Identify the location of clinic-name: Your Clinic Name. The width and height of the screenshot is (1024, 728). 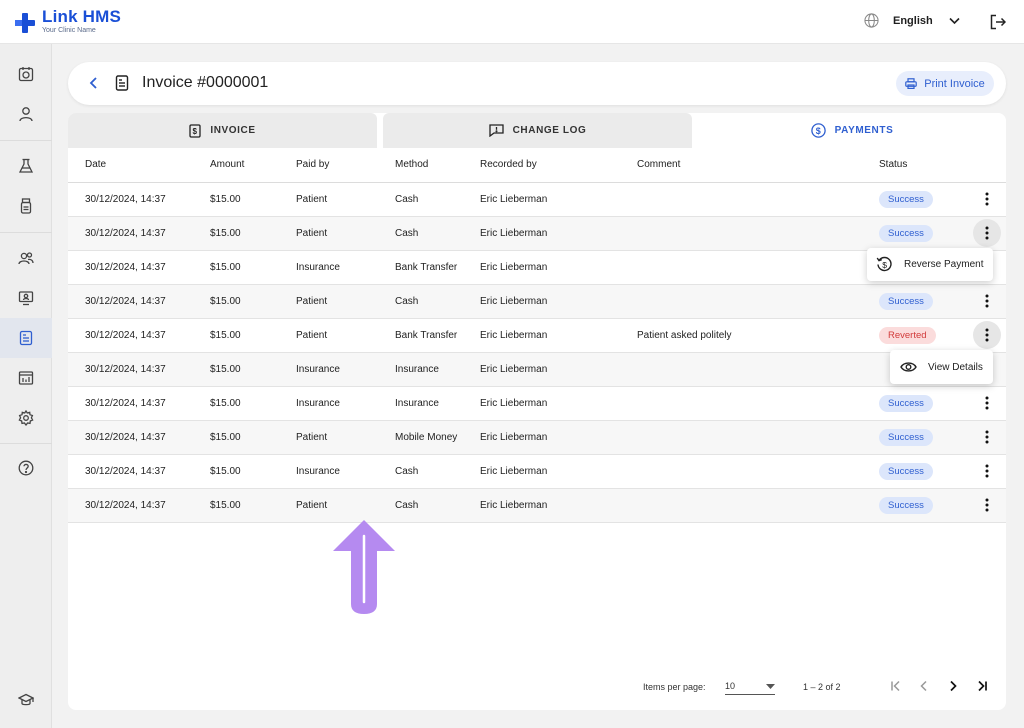
(69, 30).